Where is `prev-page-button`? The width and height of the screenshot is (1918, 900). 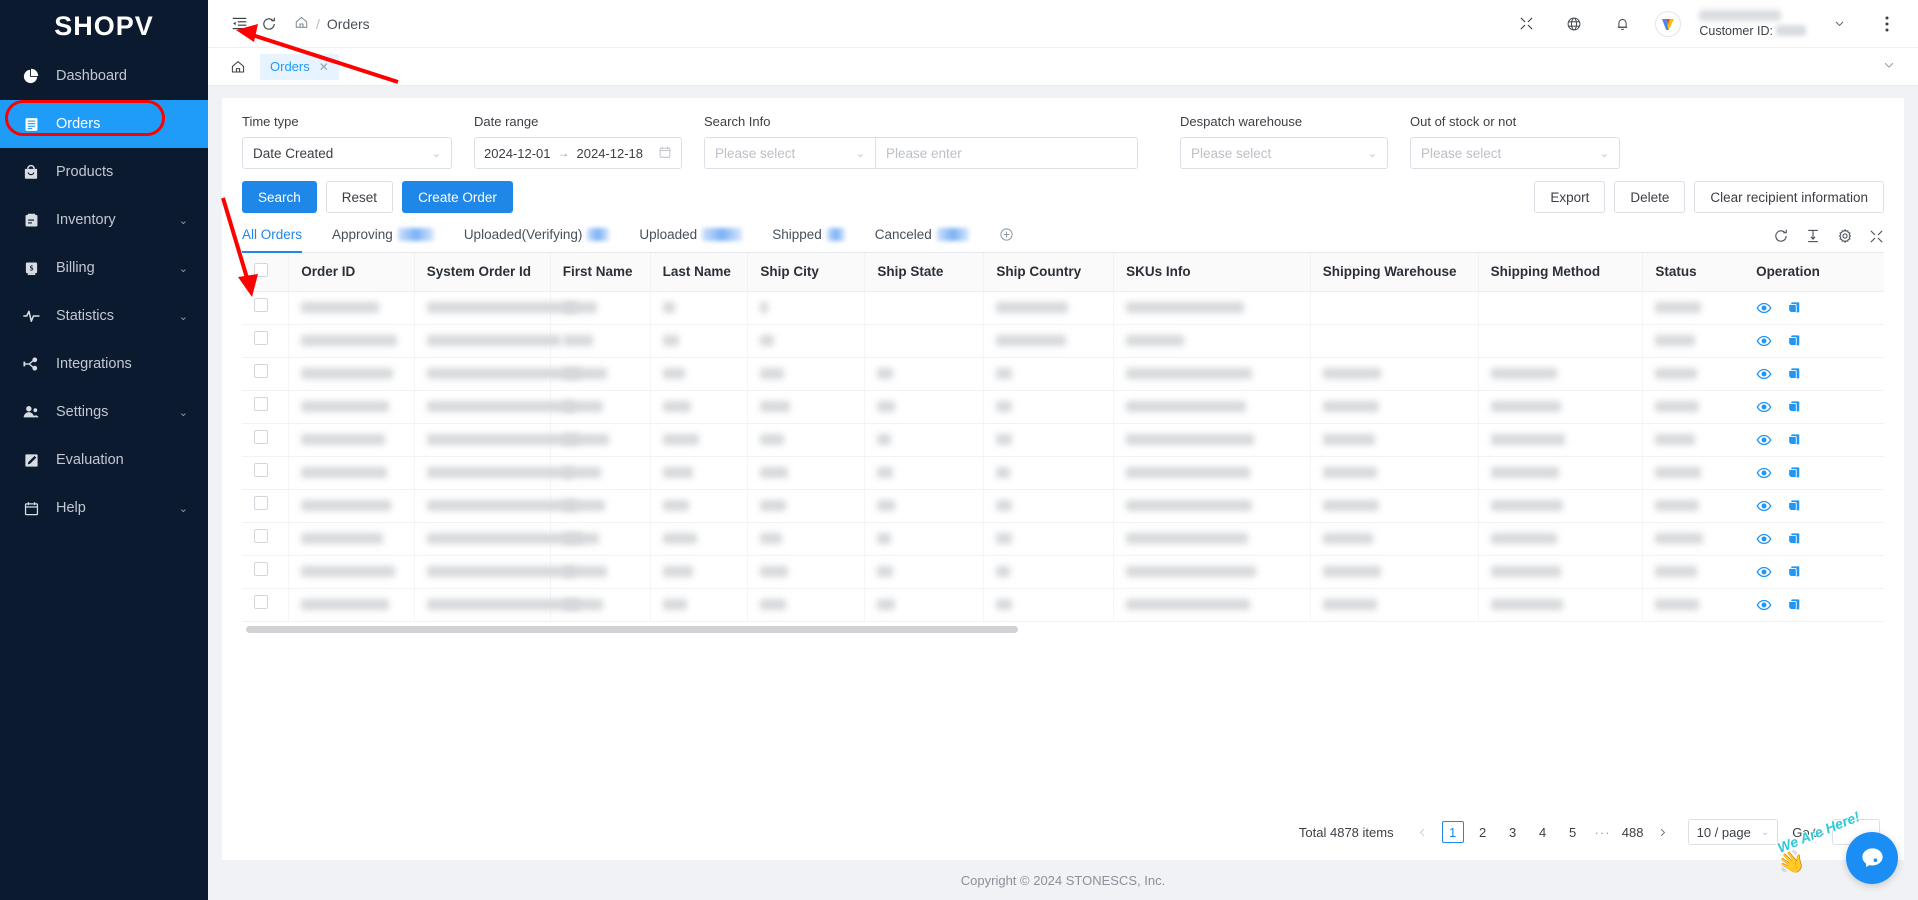
prev-page-button is located at coordinates (1423, 832).